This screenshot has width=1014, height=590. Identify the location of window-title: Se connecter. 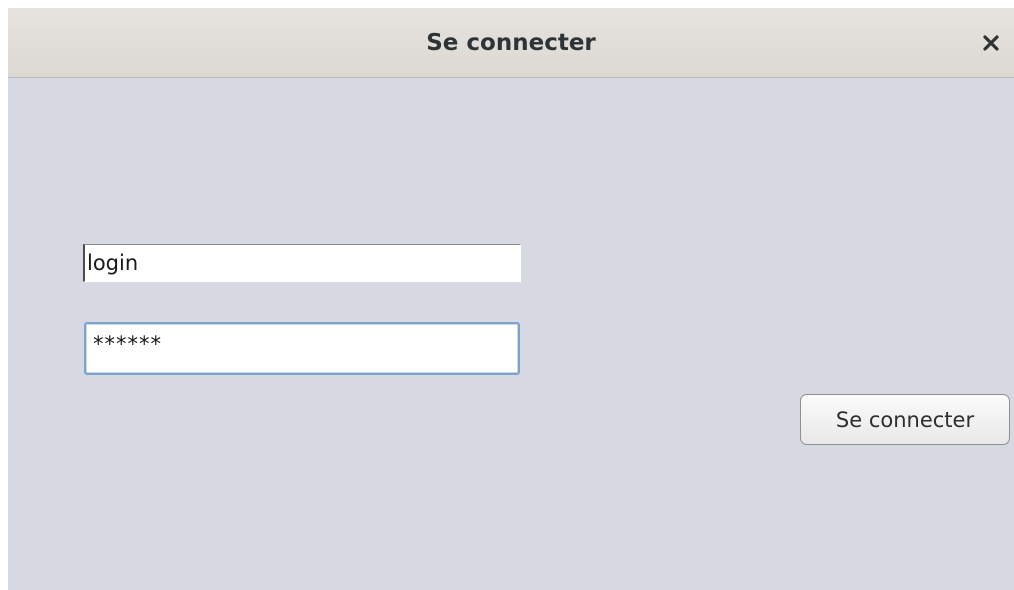
(511, 43).